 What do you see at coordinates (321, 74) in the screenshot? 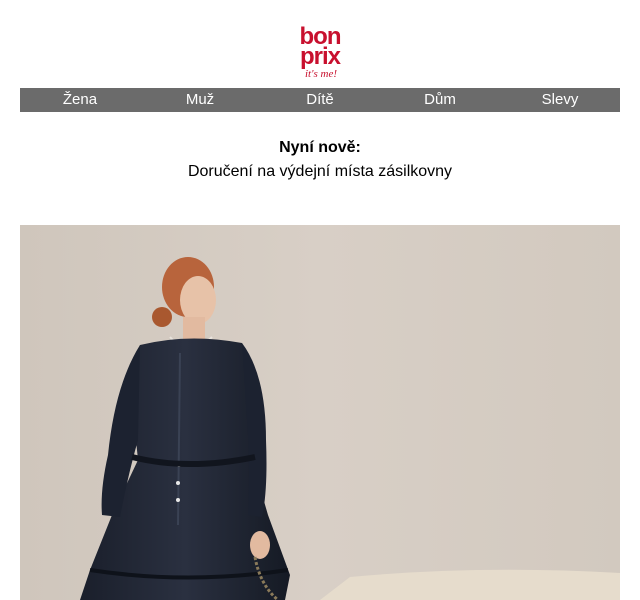
I see `logo-tagline: it's me!` at bounding box center [321, 74].